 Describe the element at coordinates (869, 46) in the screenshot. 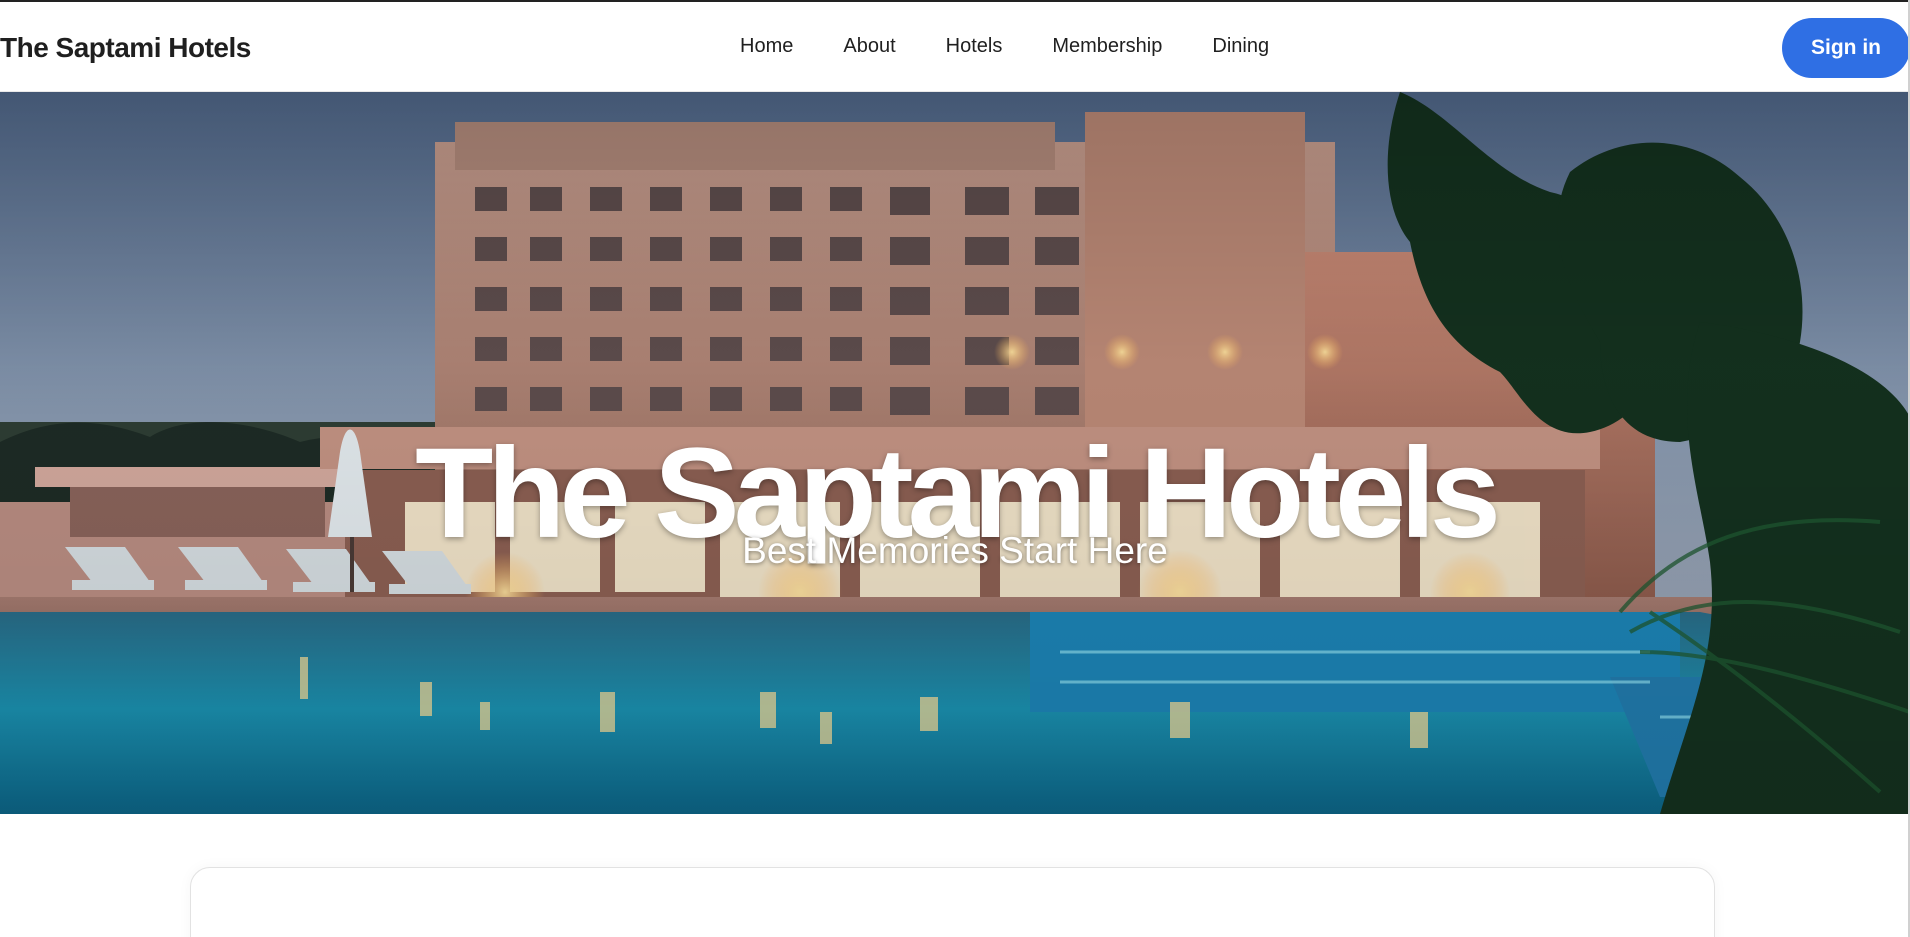

I see `nav-about-link: About` at that location.